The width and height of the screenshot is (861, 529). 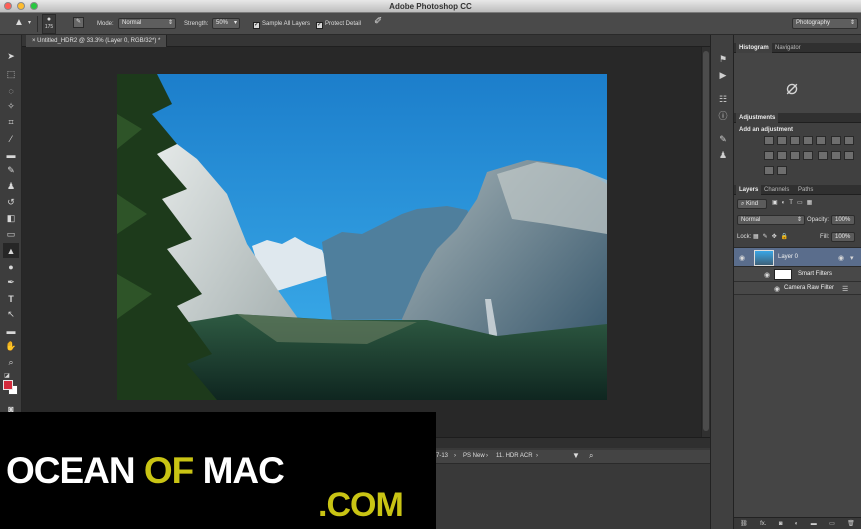 What do you see at coordinates (281, 24) in the screenshot?
I see `sample-all-layers-checkbox: ✓ Sample All Layers` at bounding box center [281, 24].